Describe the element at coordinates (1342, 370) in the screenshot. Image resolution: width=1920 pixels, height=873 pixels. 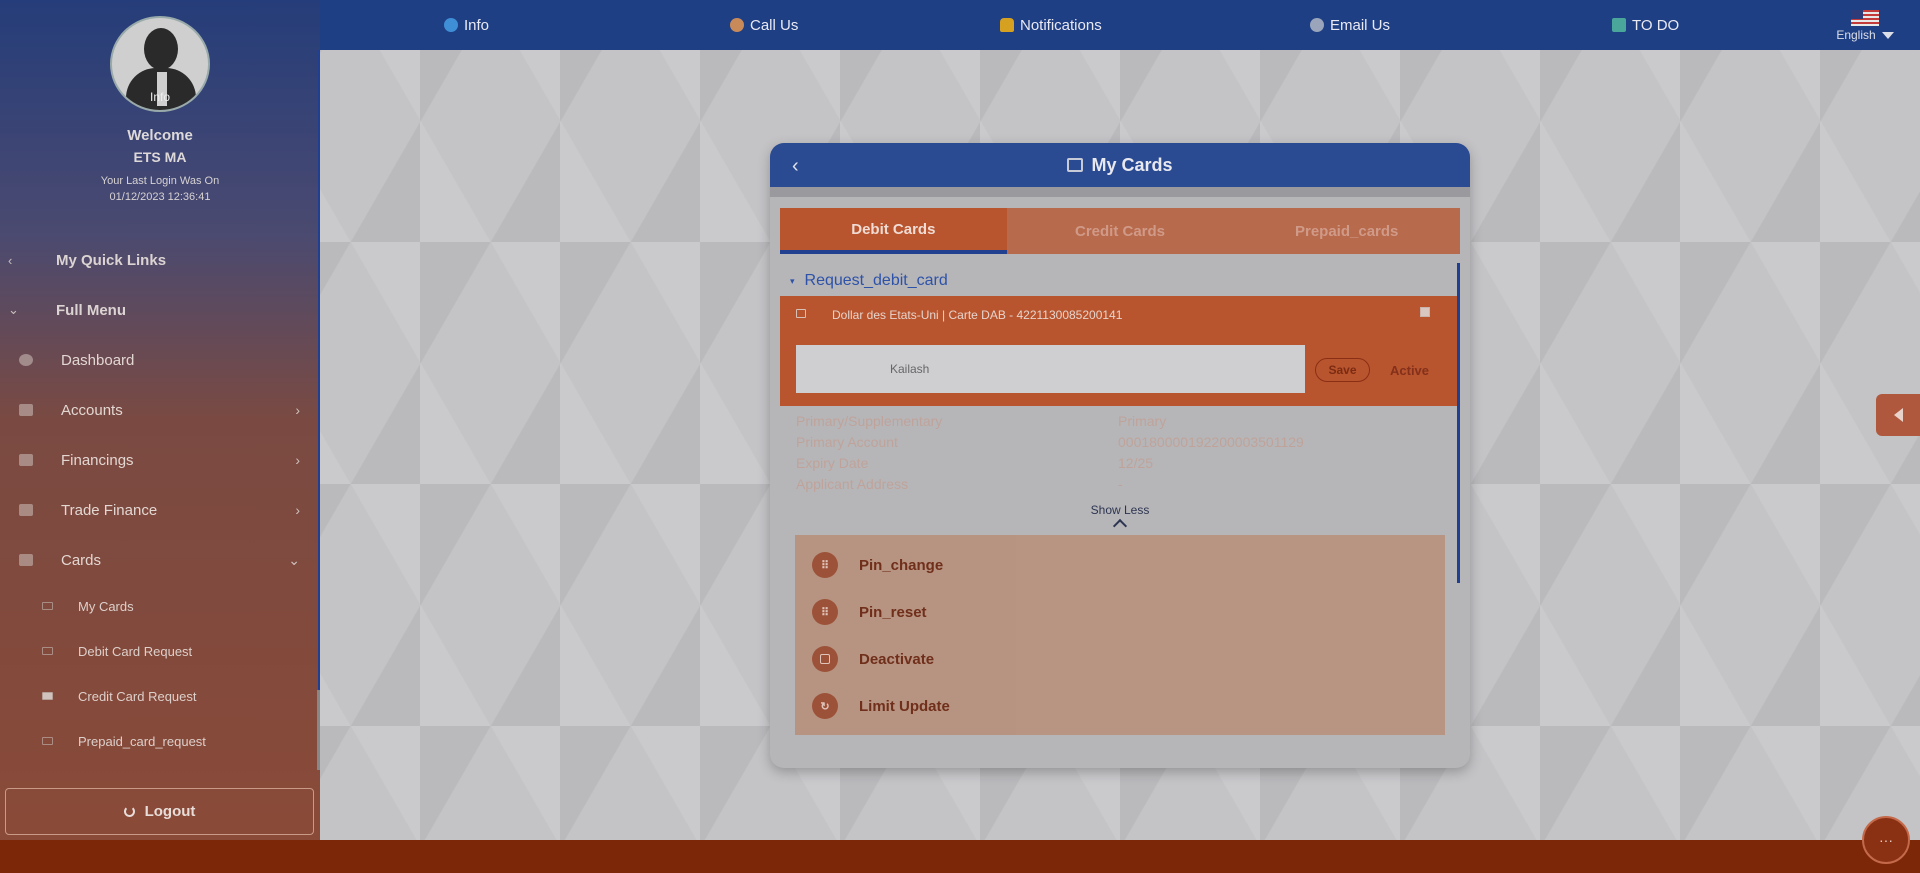
I see `save-button: Save` at that location.